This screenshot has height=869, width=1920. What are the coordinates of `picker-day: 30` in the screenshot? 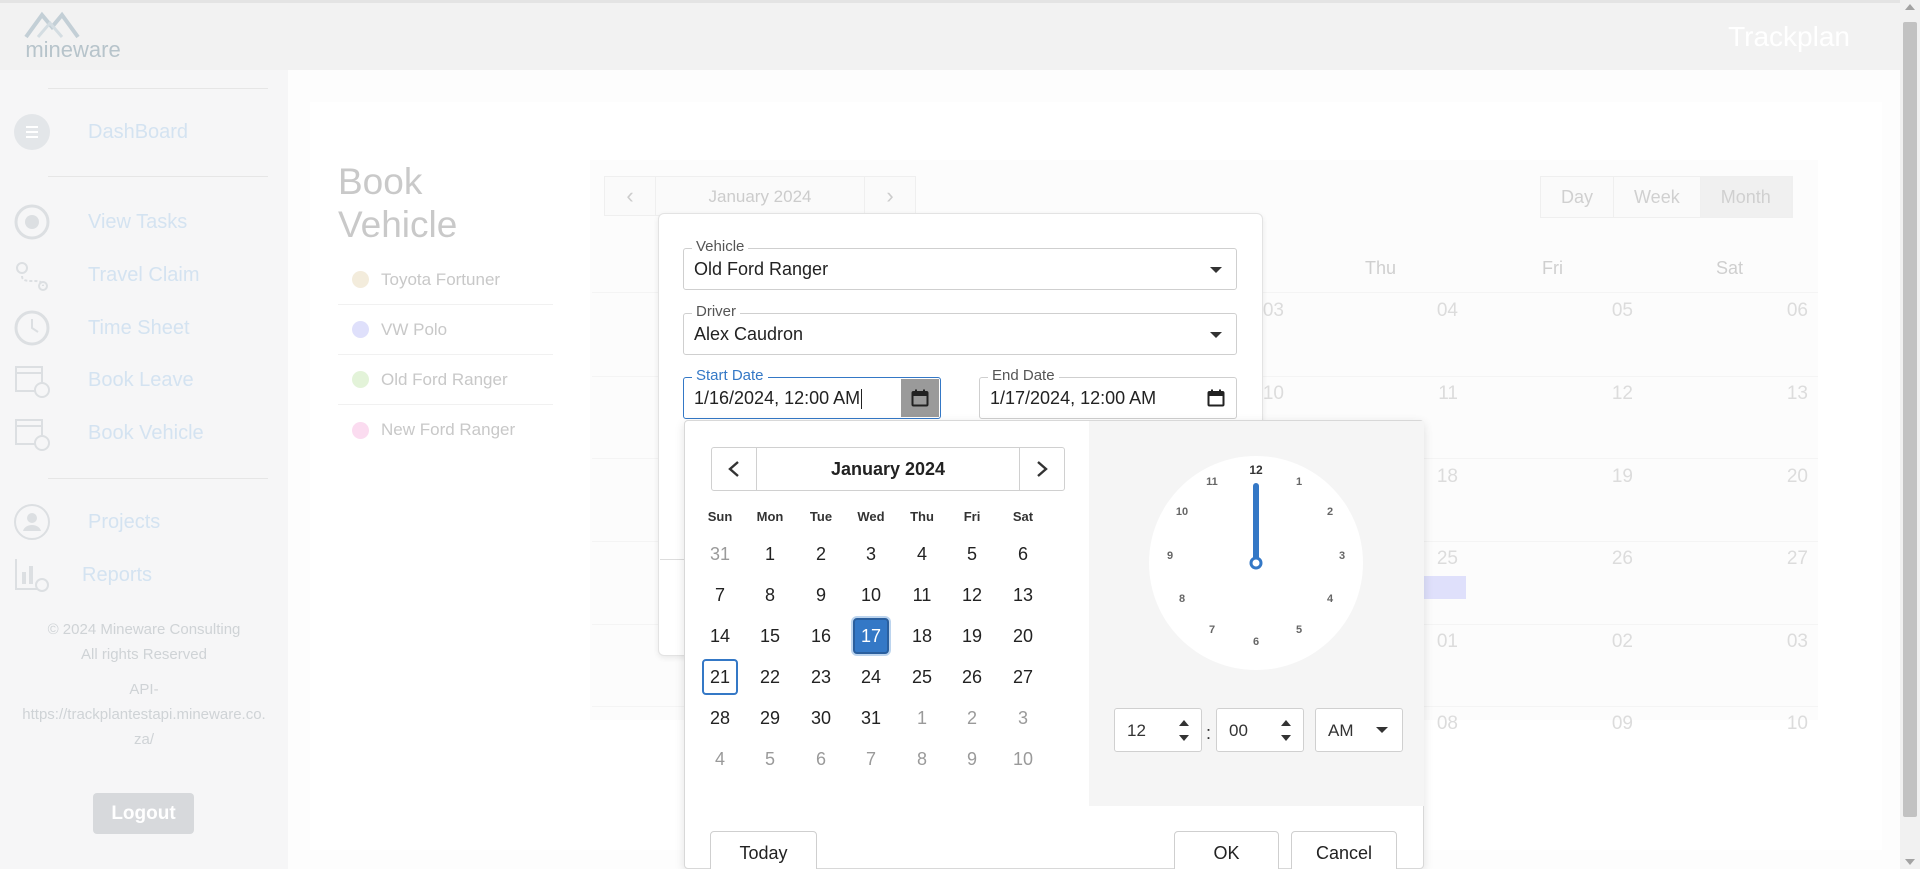 It's located at (821, 718).